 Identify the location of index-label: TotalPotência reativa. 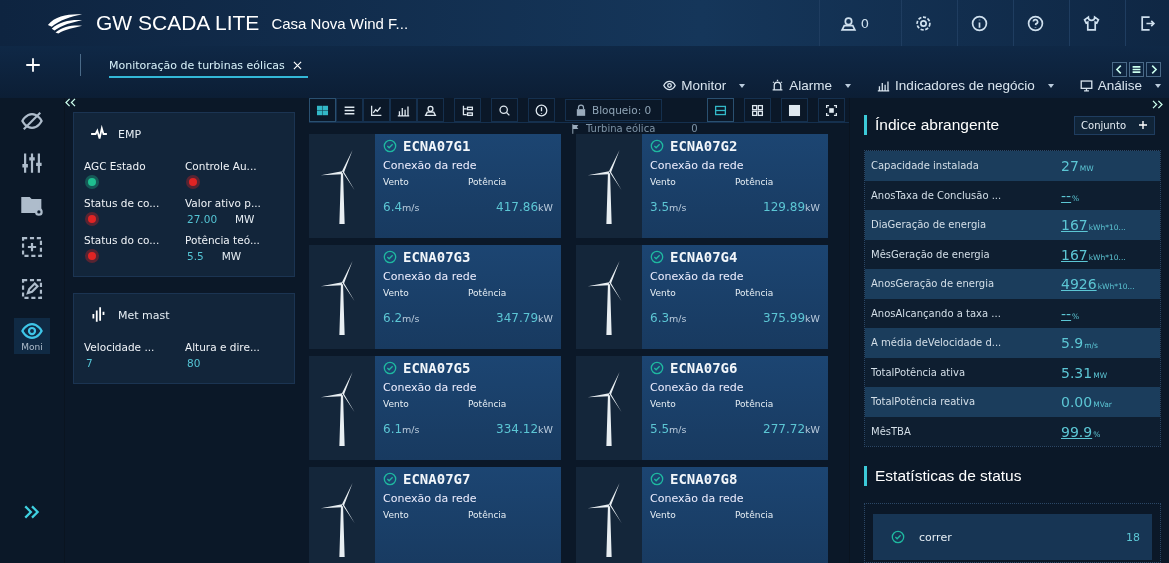
(924, 402).